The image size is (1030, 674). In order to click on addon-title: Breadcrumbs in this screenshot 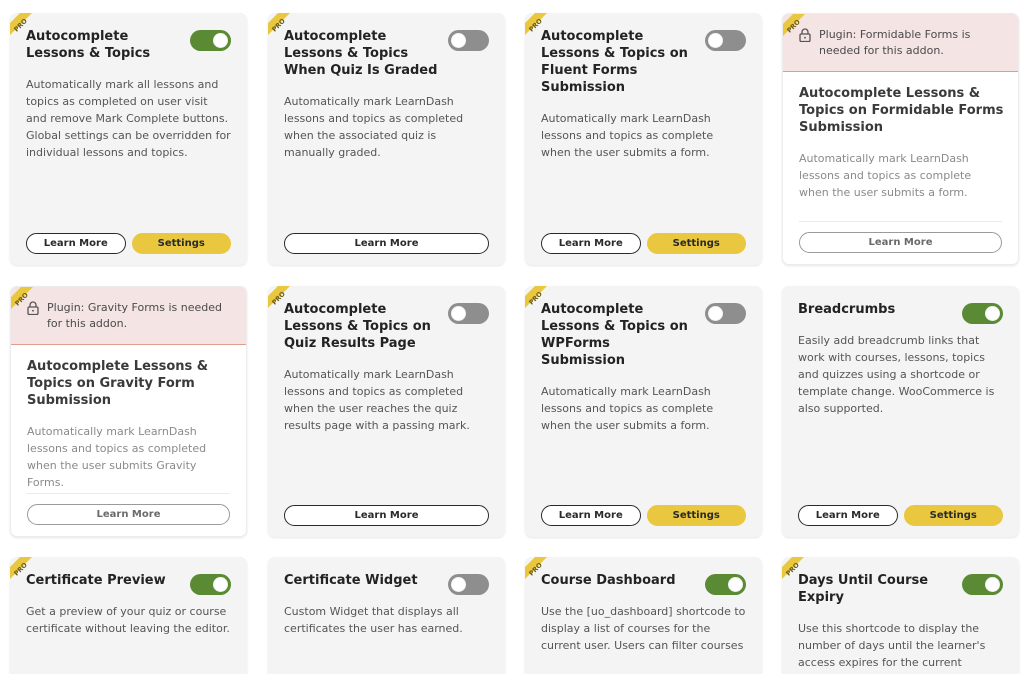, I will do `click(847, 309)`.